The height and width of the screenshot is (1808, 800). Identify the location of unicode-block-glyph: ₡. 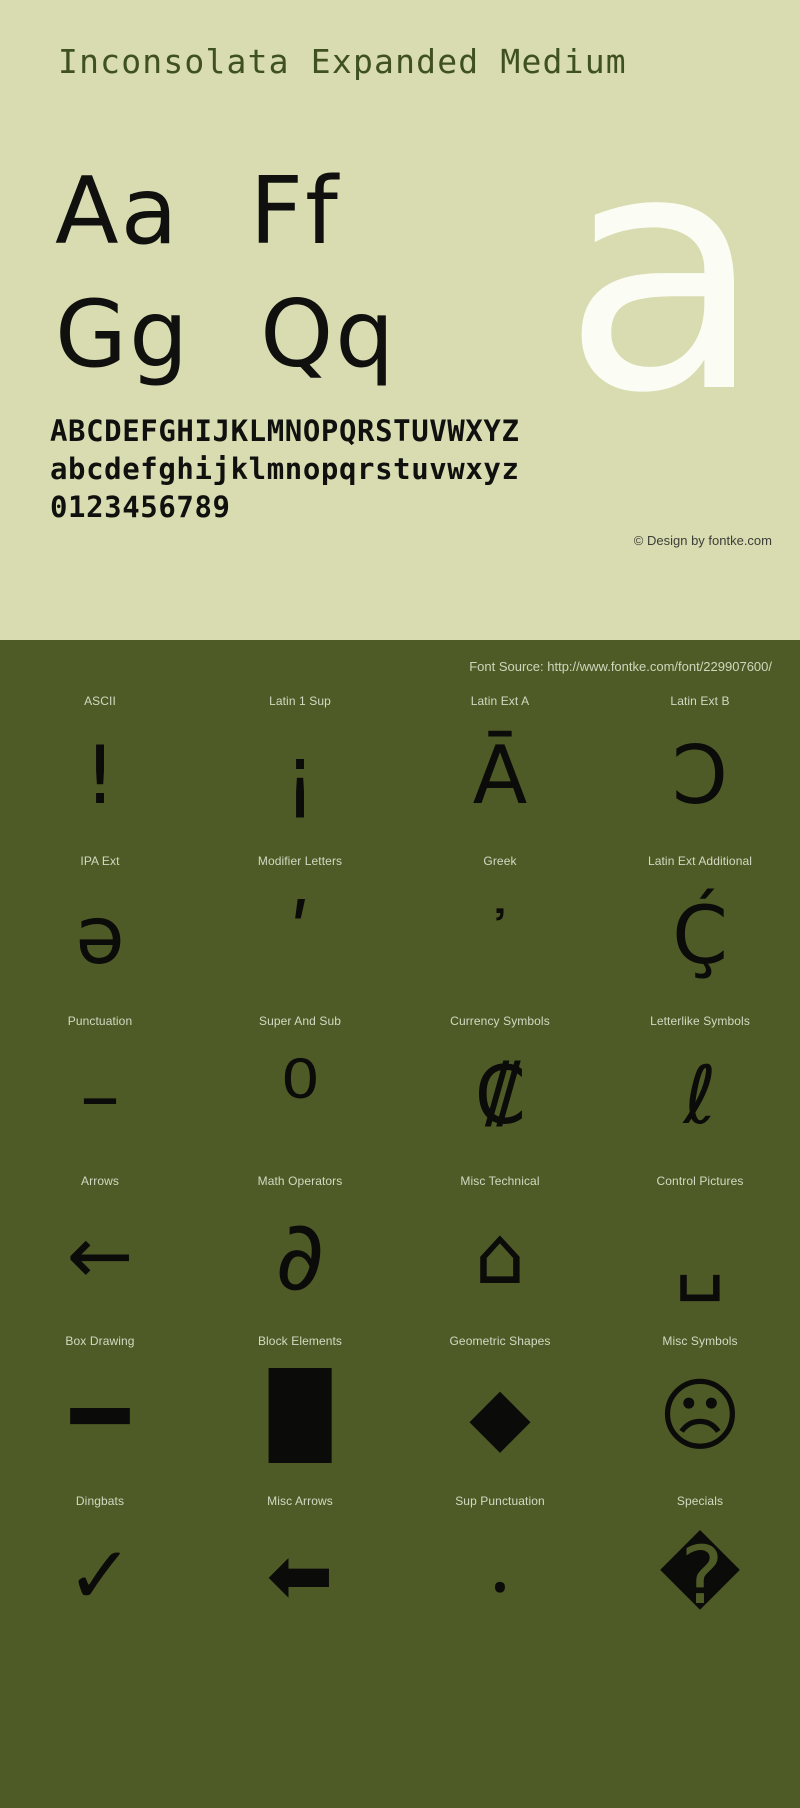
(500, 1095).